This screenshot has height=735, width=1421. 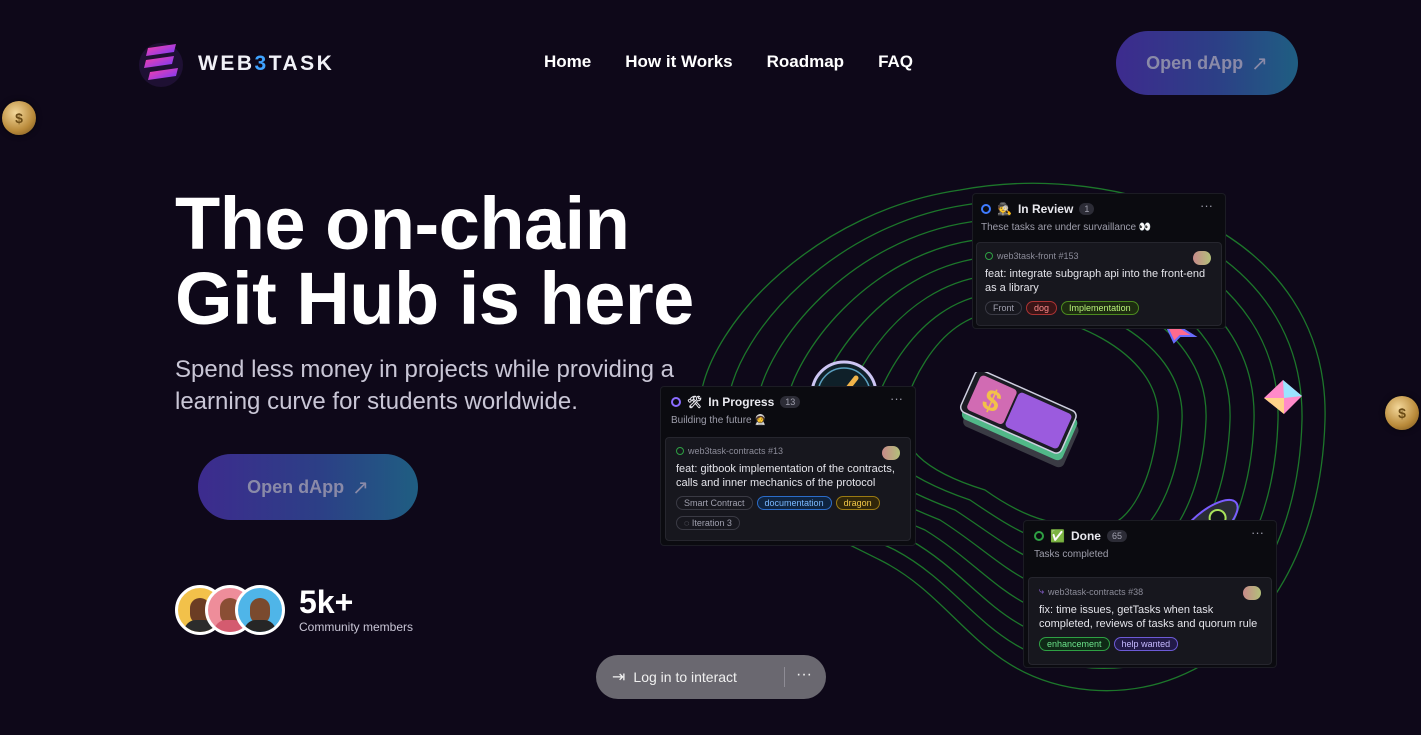 I want to click on avatar-group, so click(x=230, y=610).